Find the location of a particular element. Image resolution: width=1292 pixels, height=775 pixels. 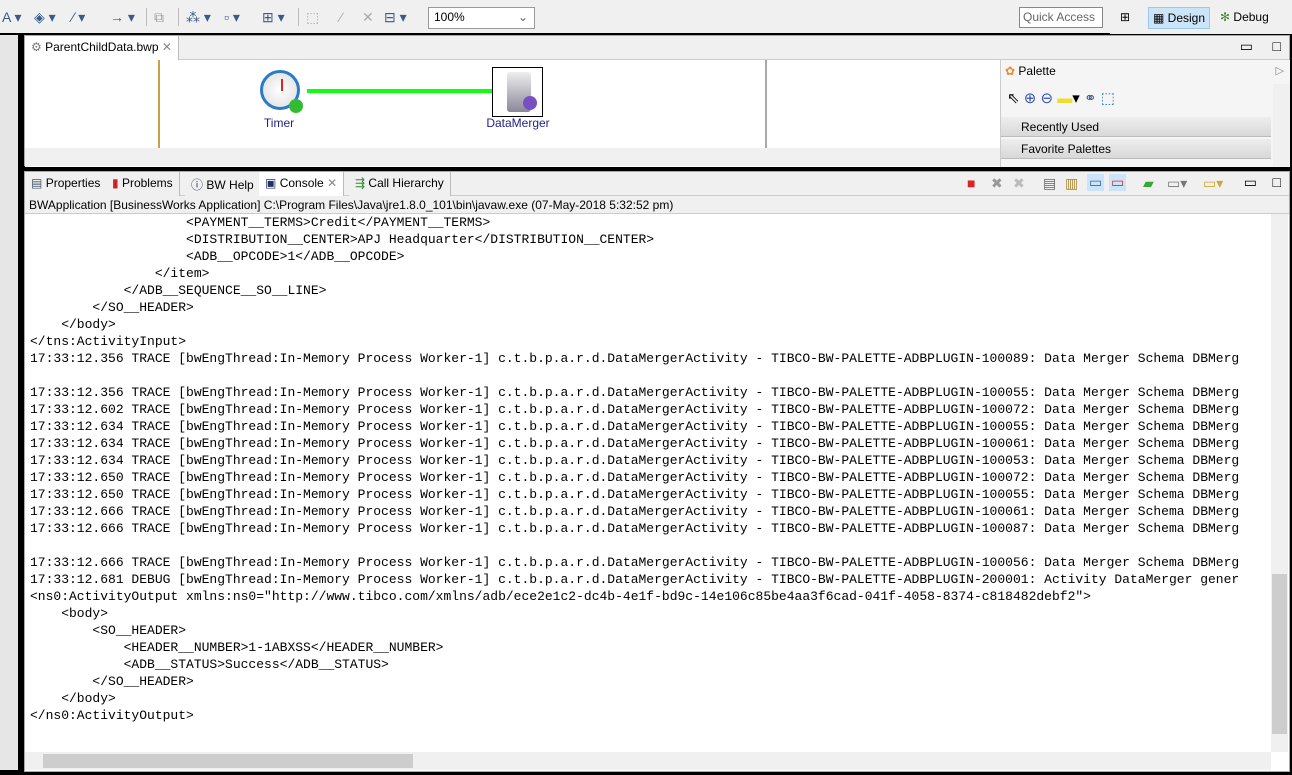

design-perspective-button: ▦ Design is located at coordinates (1179, 18).